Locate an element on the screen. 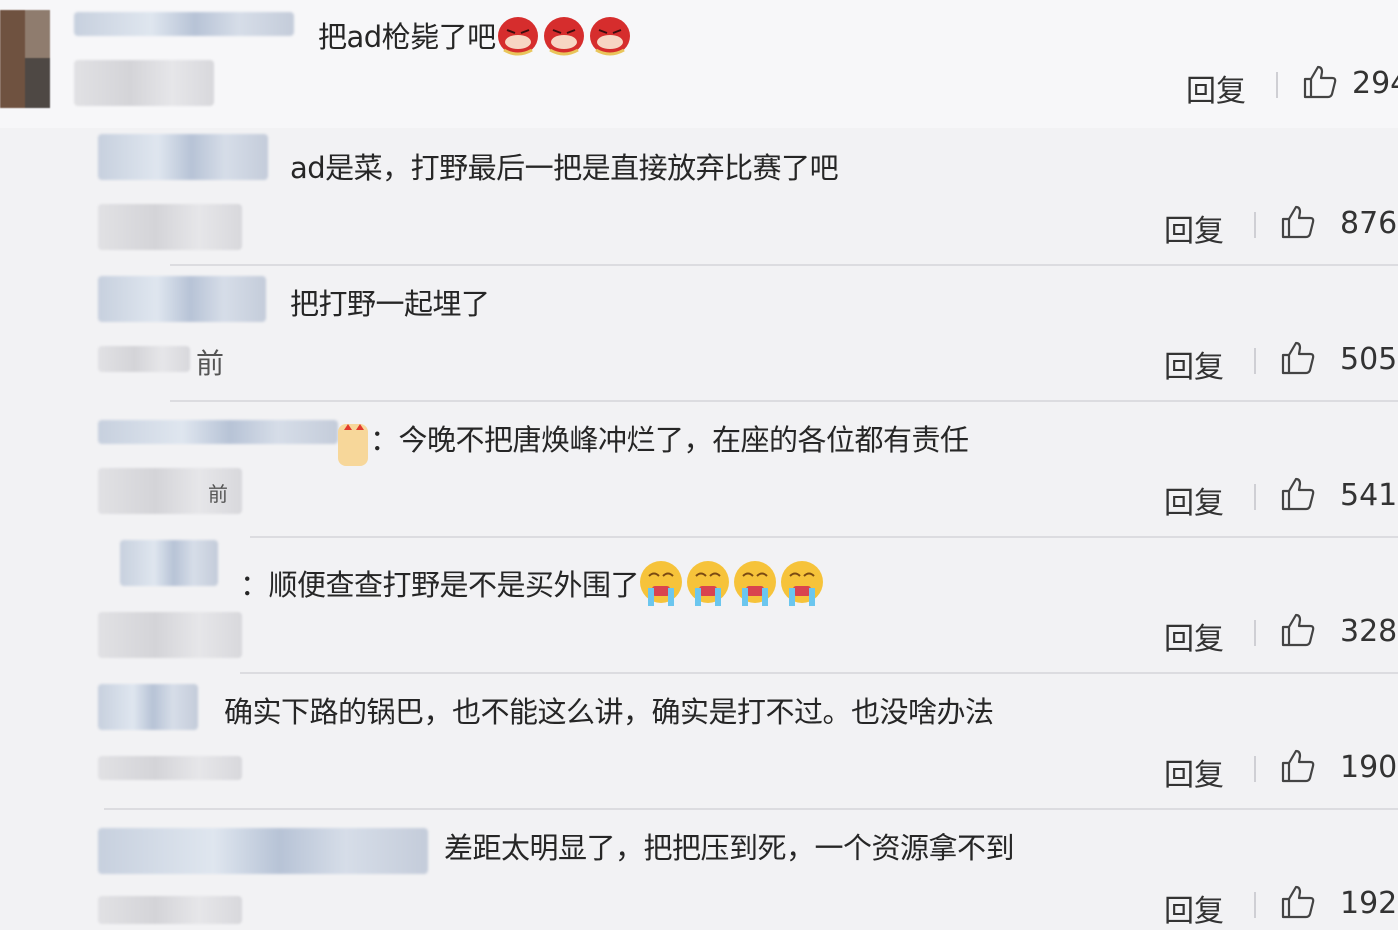 Image resolution: width=1398 pixels, height=930 pixels. like-count: 190 is located at coordinates (1369, 767).